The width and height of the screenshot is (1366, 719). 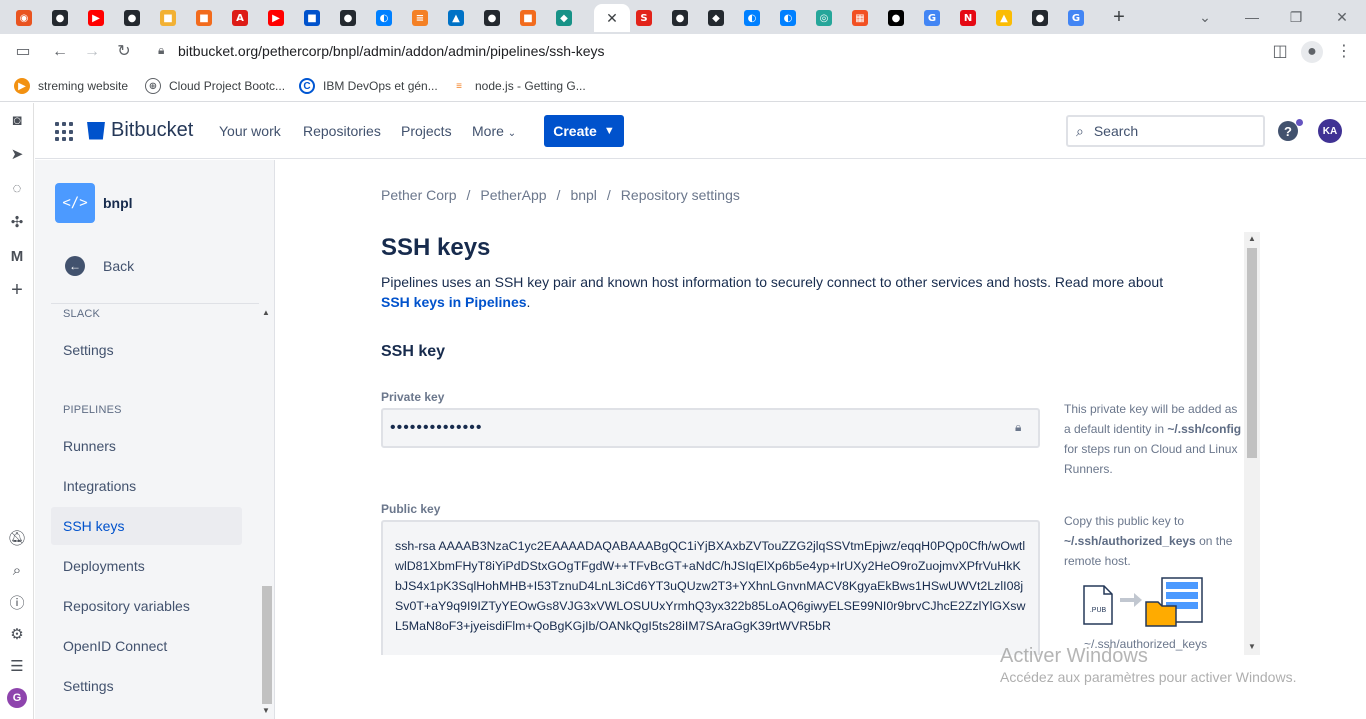 What do you see at coordinates (420, 18) in the screenshot?
I see `browser-tab: ≡` at bounding box center [420, 18].